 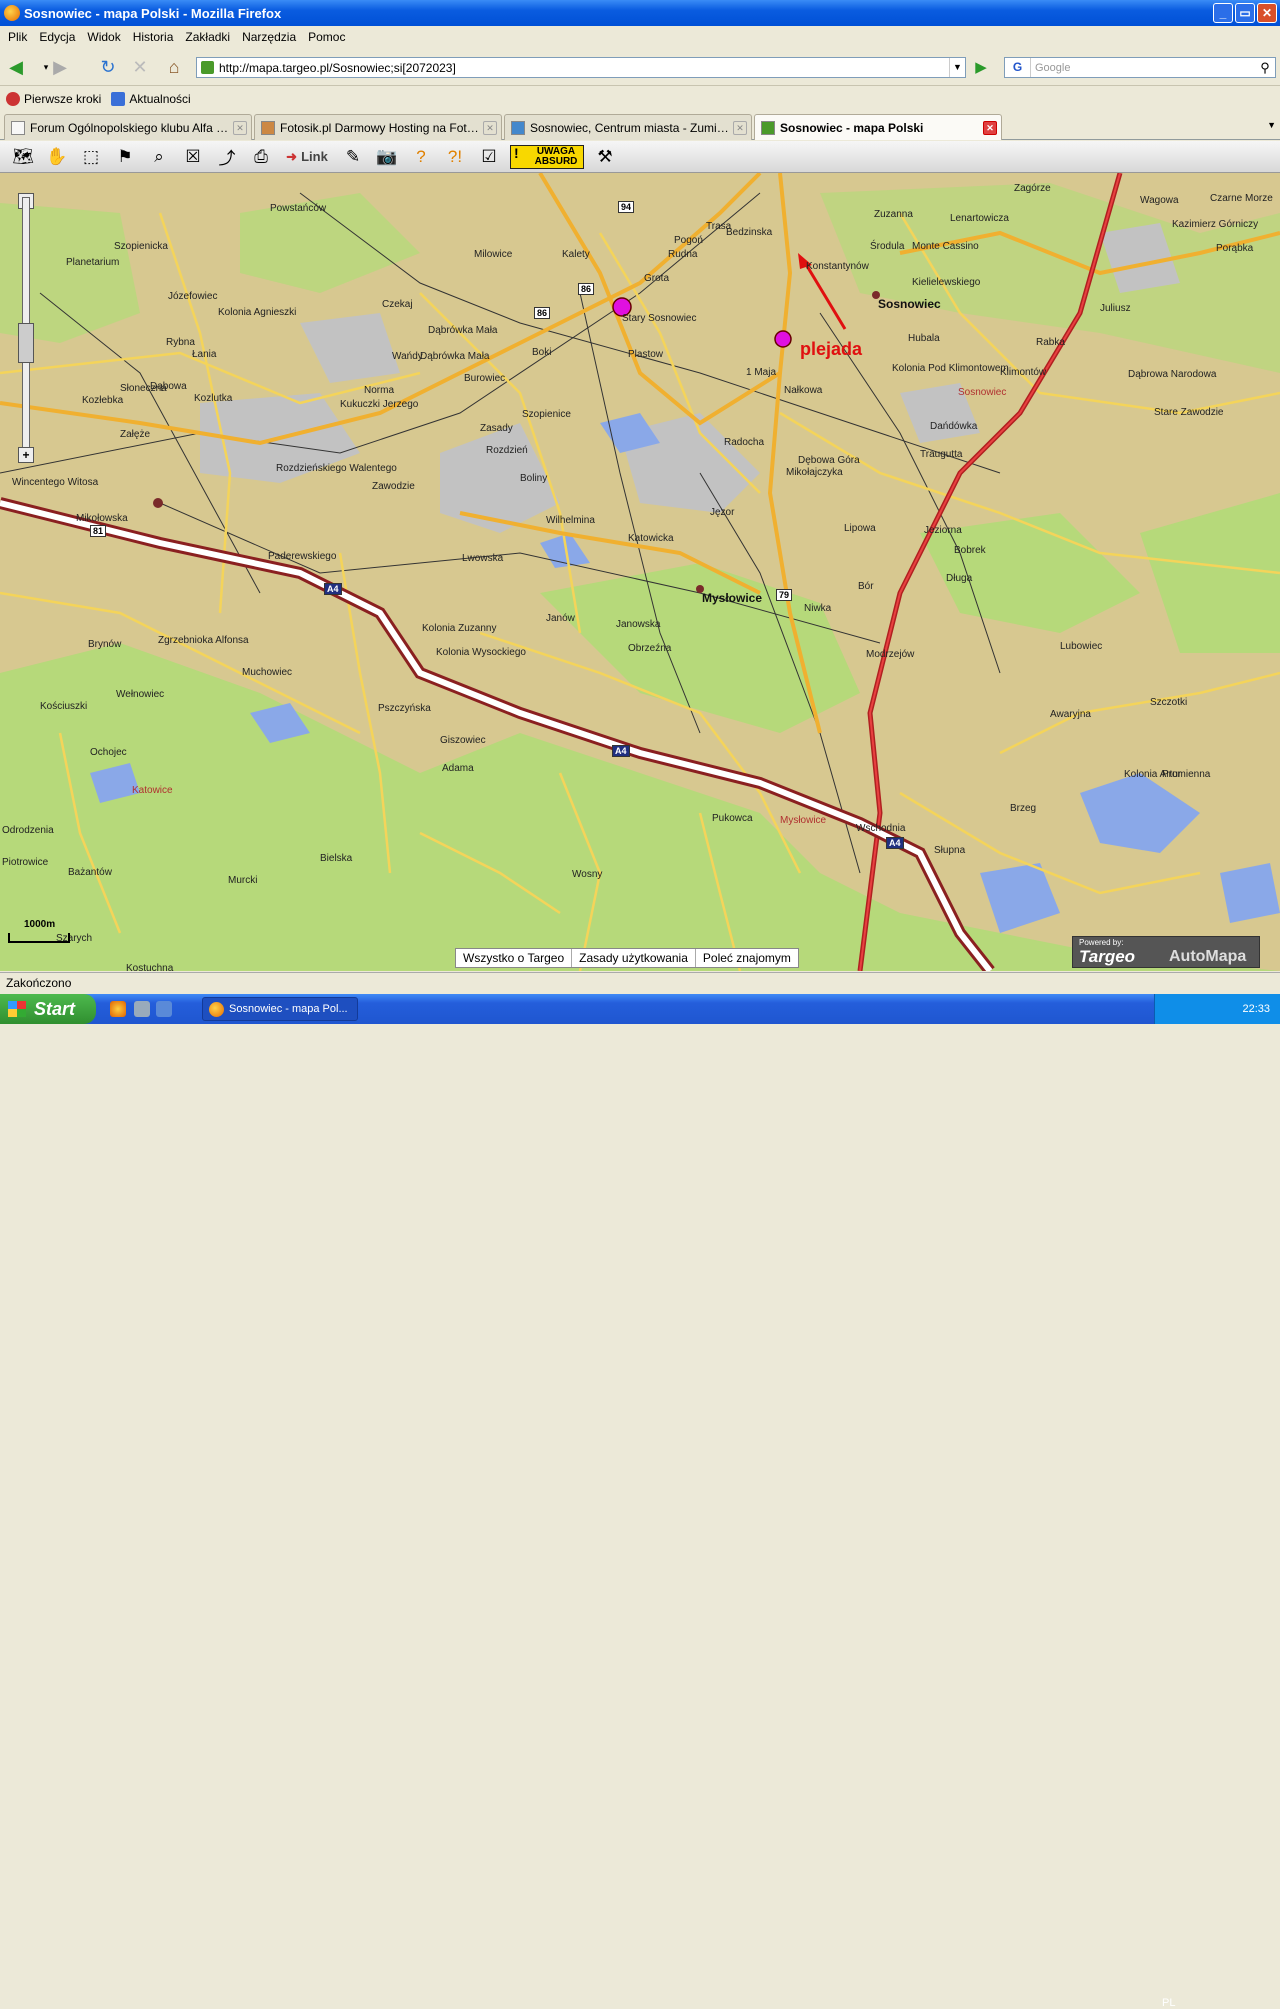 What do you see at coordinates (1271, 125) in the screenshot?
I see `tab-list-icon: ▼` at bounding box center [1271, 125].